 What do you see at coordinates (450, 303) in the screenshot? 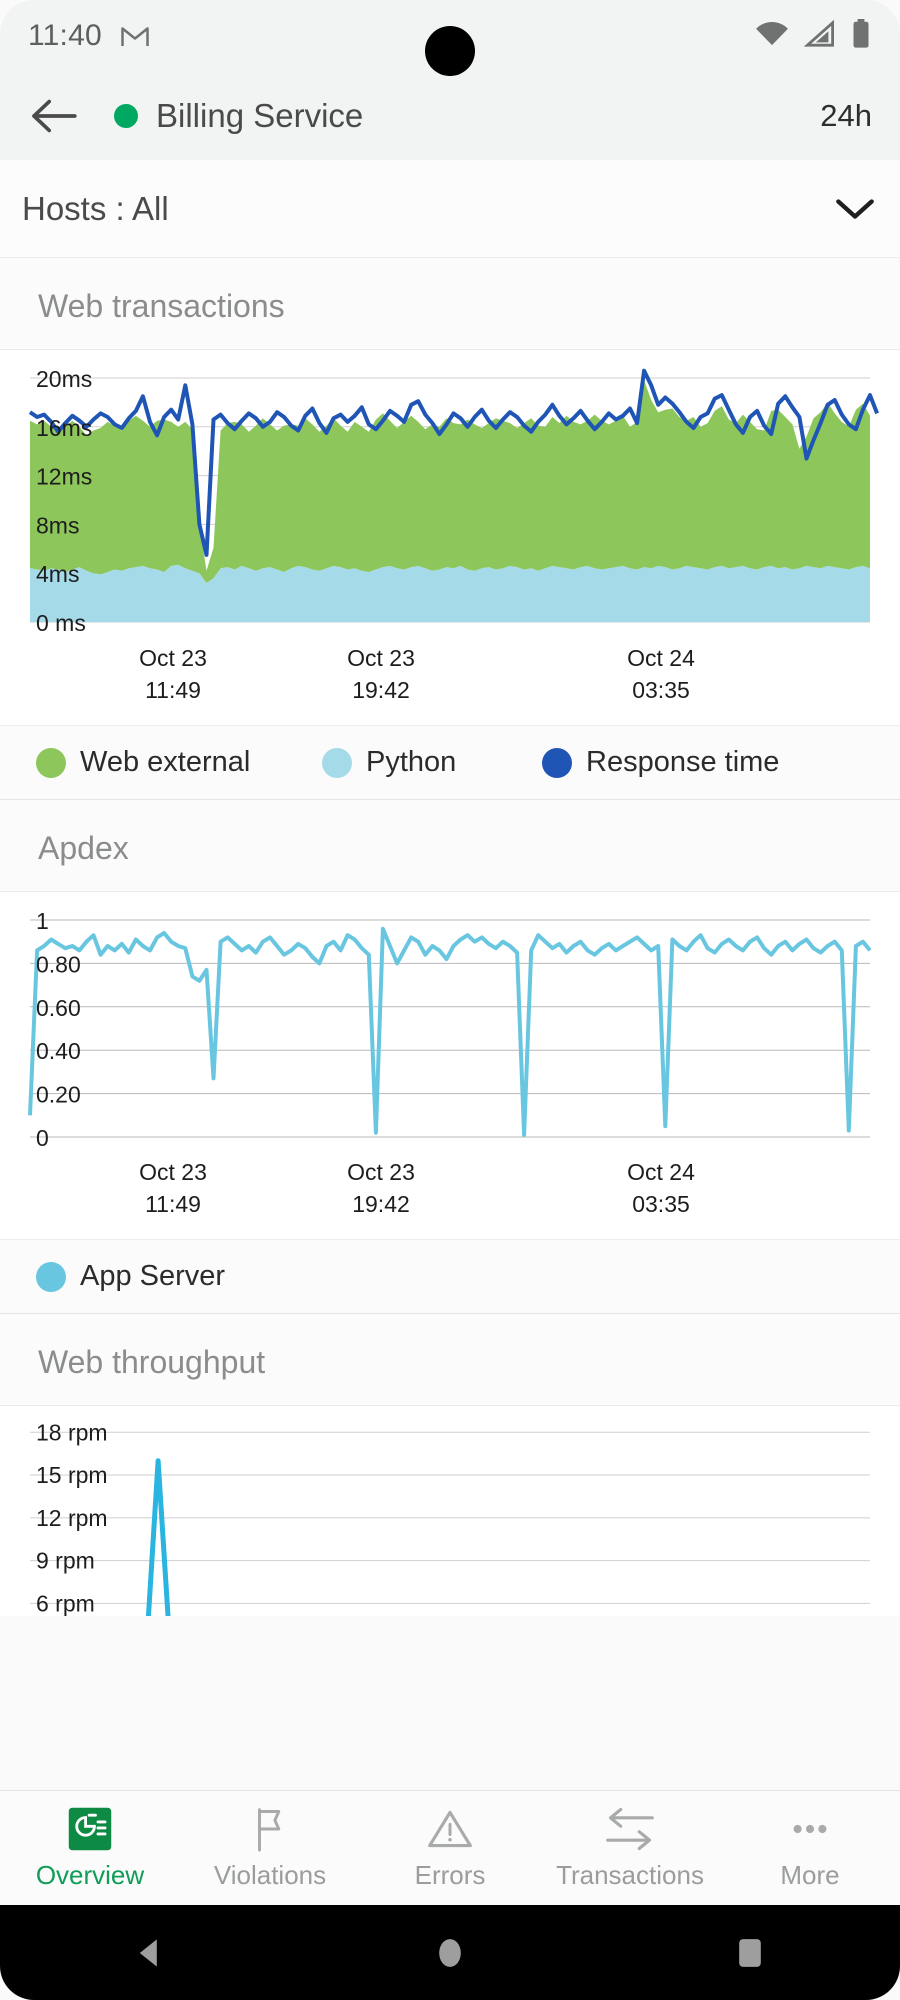
I see `section-title-web-transactions: Web transactions` at bounding box center [450, 303].